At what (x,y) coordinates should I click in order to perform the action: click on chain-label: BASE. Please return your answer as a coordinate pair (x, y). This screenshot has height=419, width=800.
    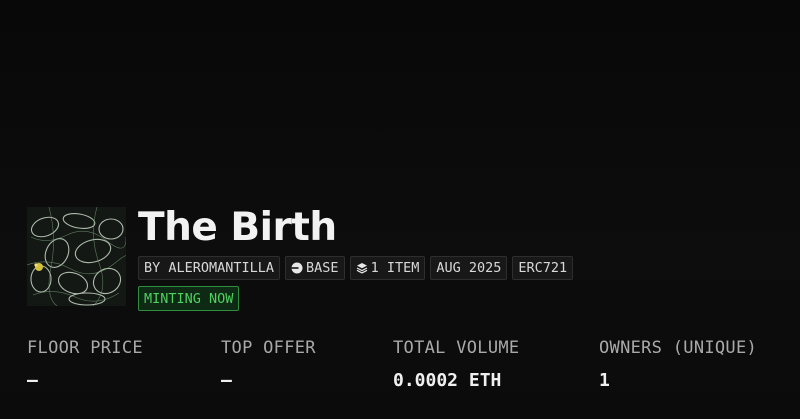
    Looking at the image, I should click on (322, 268).